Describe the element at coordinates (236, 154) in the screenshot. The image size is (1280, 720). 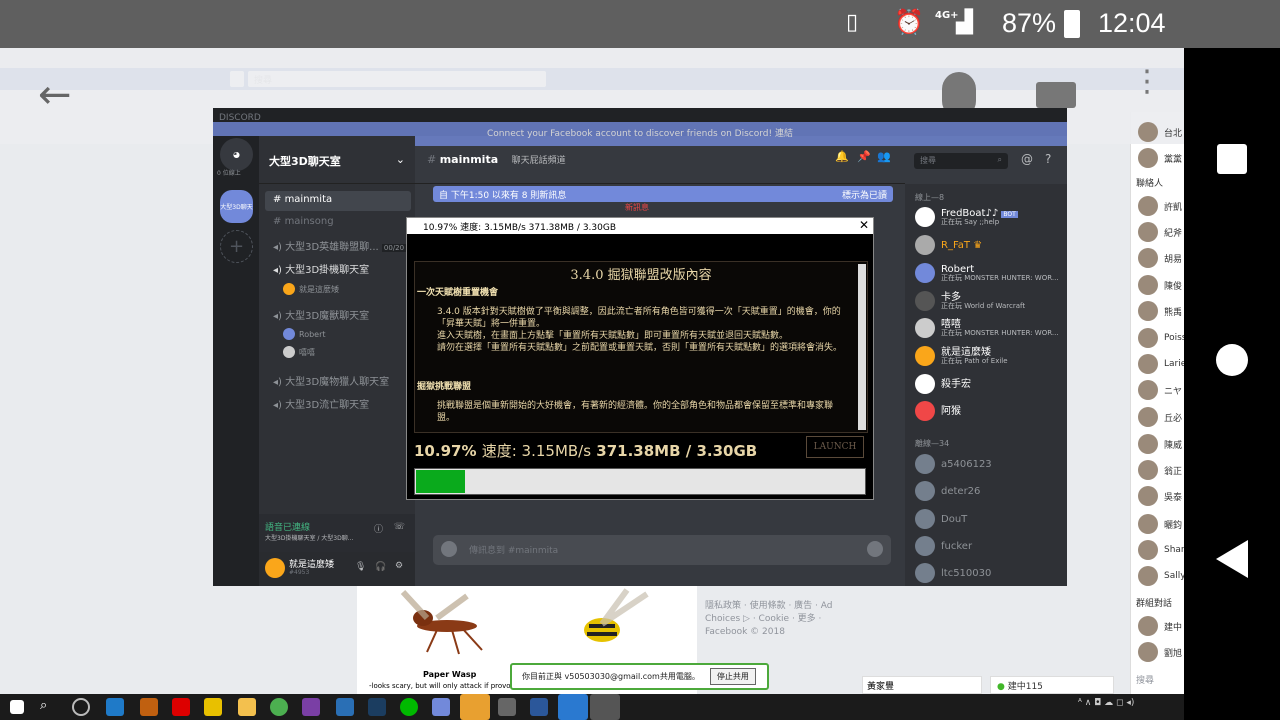
I see `discord-home-icon: ◕` at that location.